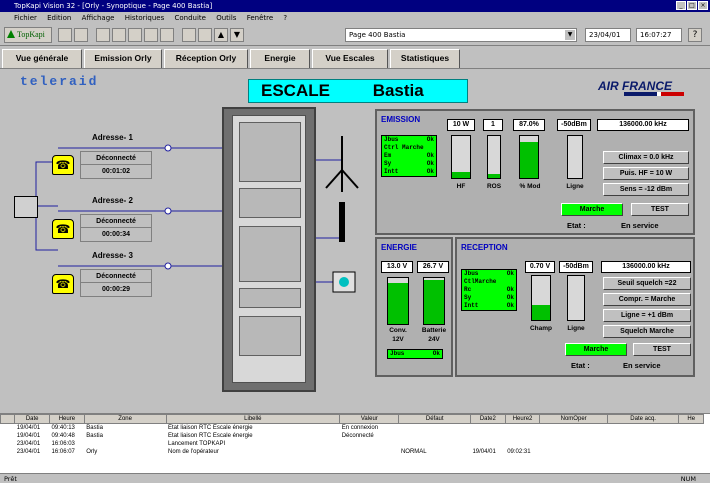 This screenshot has width=710, height=483. What do you see at coordinates (660, 209) in the screenshot?
I see `emission-test-button: TEST` at bounding box center [660, 209].